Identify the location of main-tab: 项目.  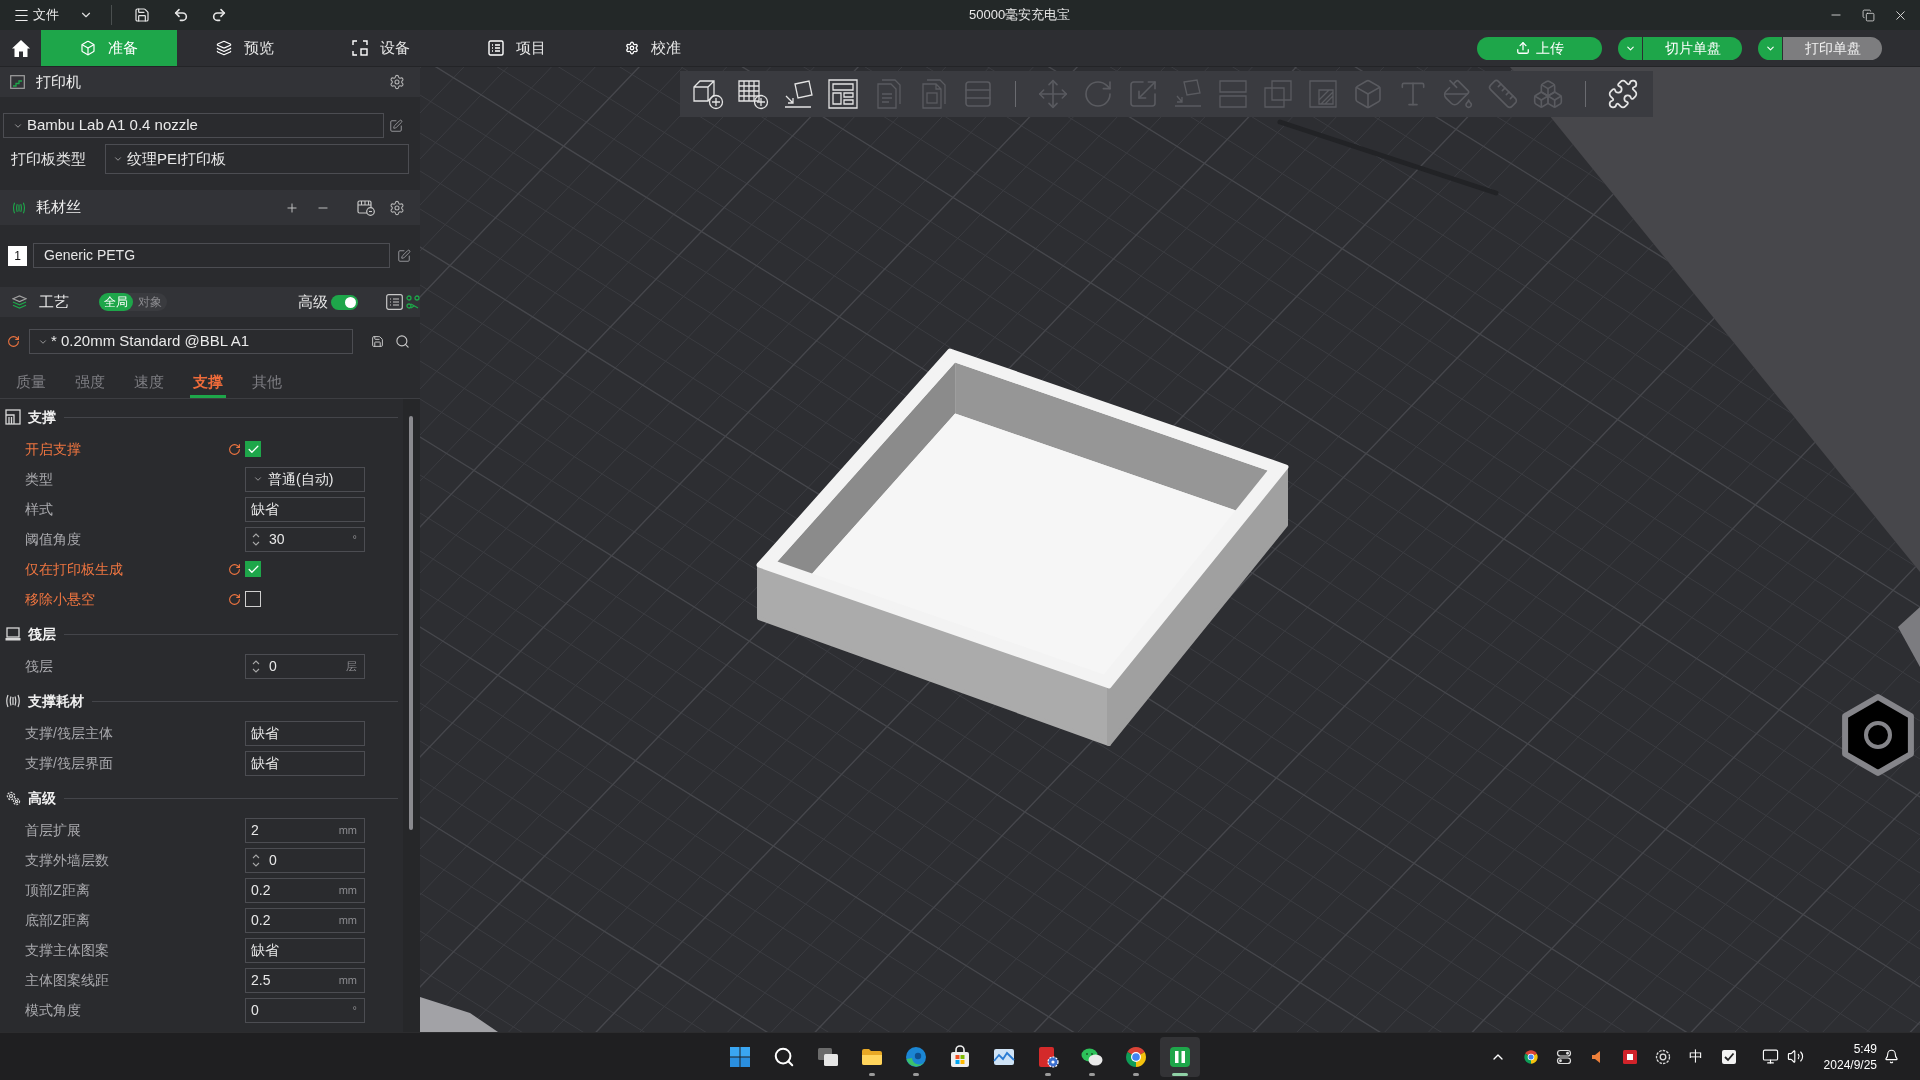
(517, 48).